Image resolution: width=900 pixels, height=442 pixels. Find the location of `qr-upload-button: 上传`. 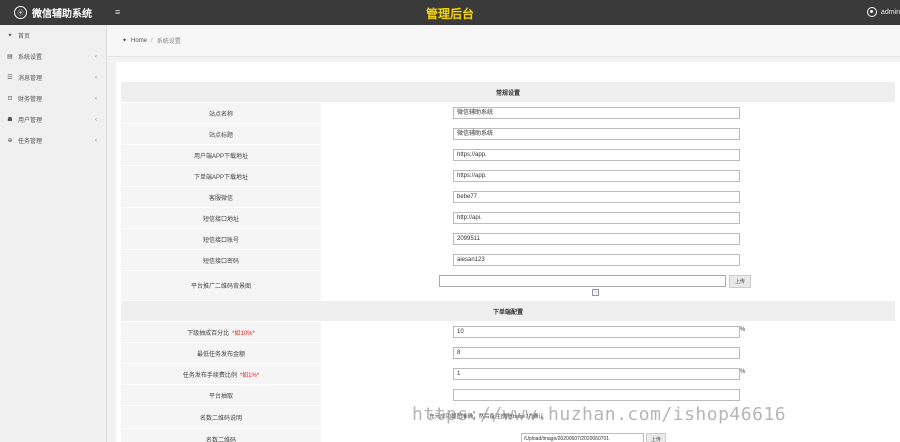

qr-upload-button: 上传 is located at coordinates (656, 437).